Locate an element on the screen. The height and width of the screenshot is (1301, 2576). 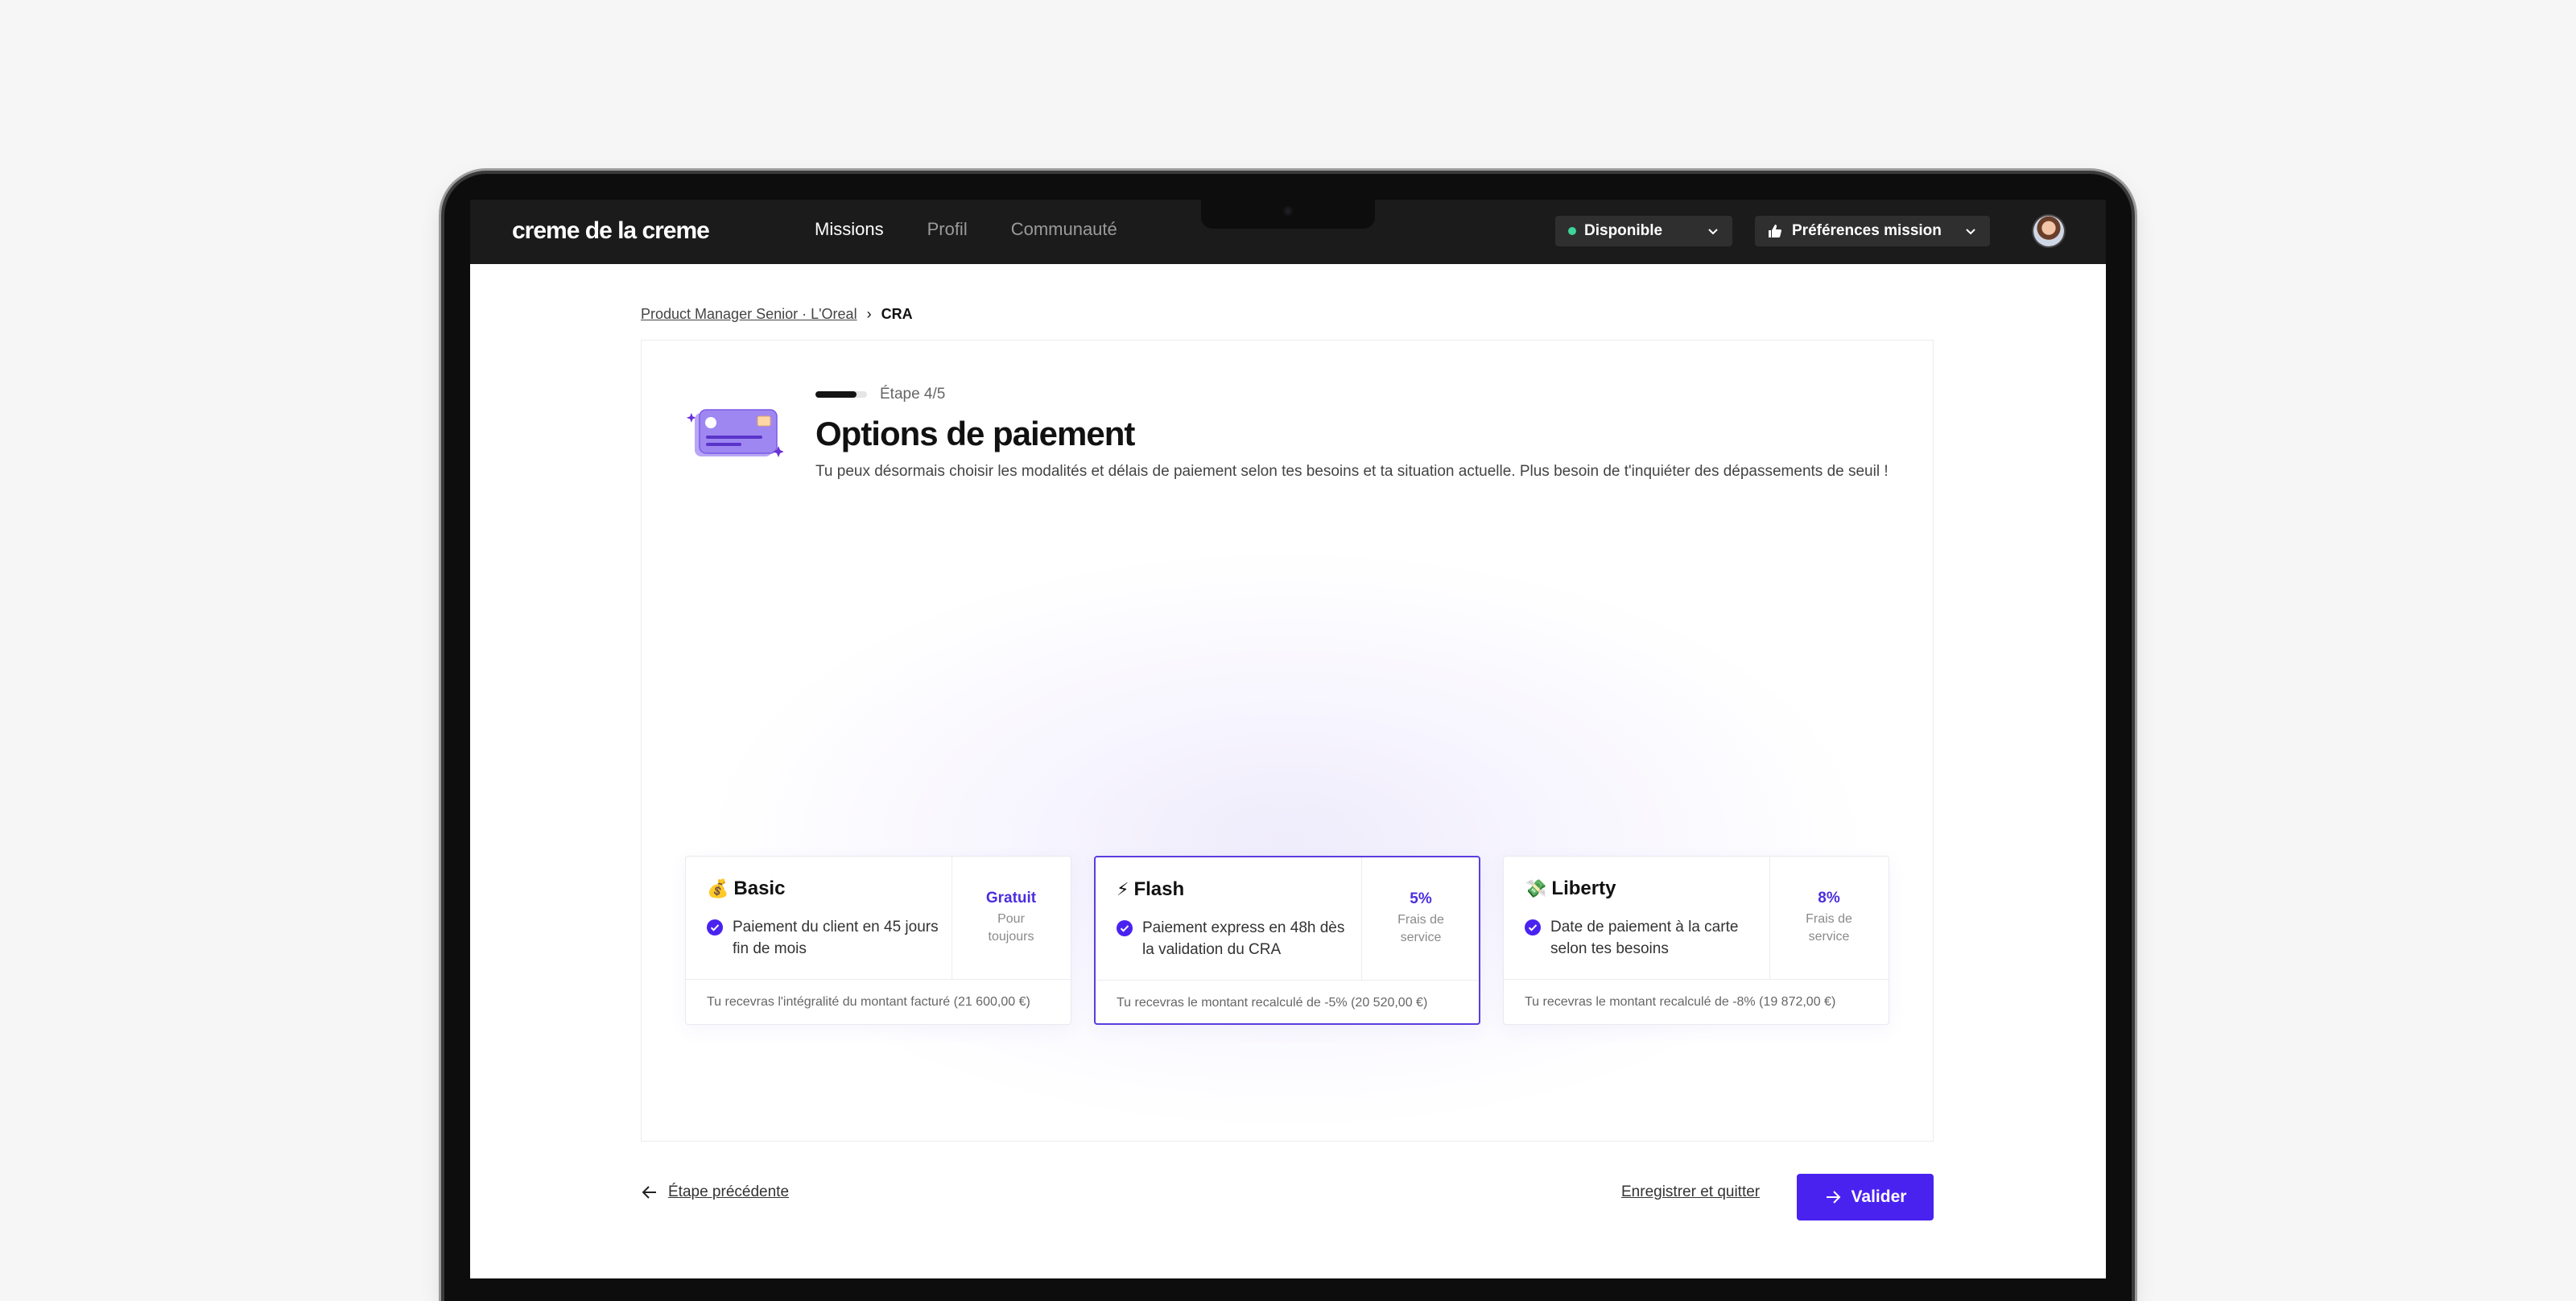
thumbs-up-icon is located at coordinates (1775, 231).